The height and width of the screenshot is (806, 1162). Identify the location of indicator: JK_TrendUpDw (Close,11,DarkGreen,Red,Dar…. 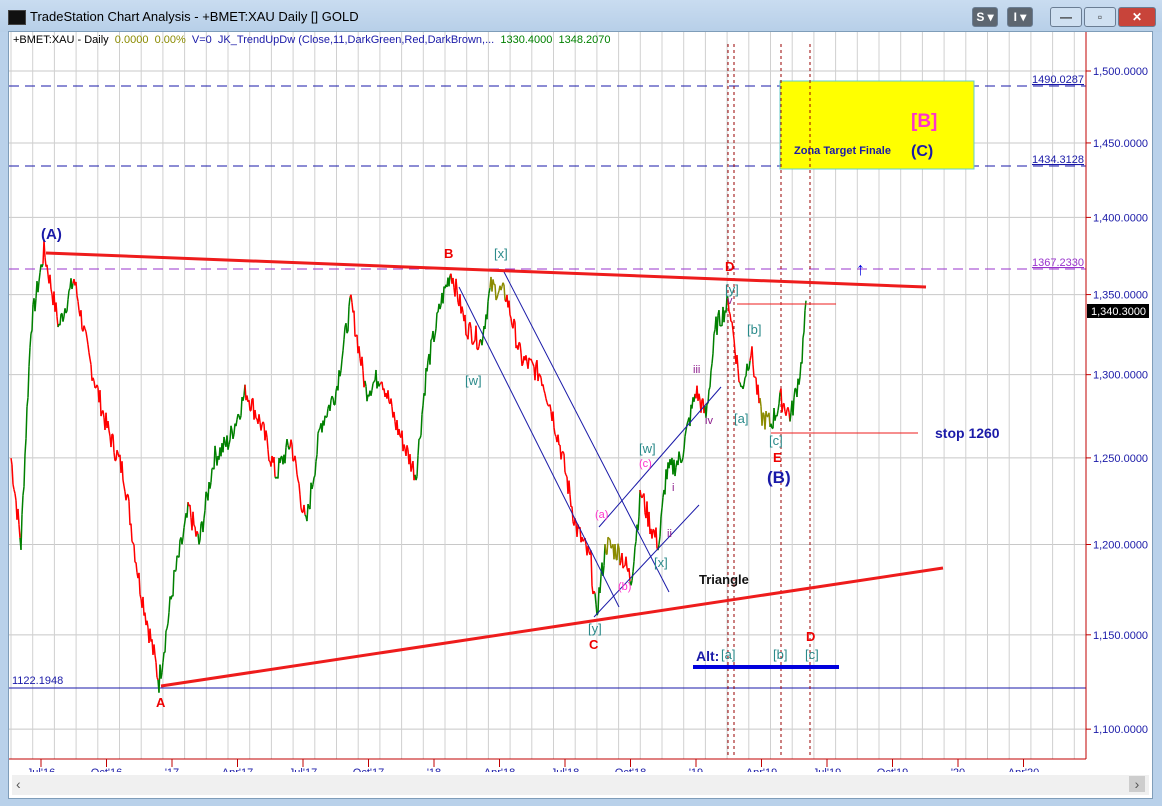
(356, 40).